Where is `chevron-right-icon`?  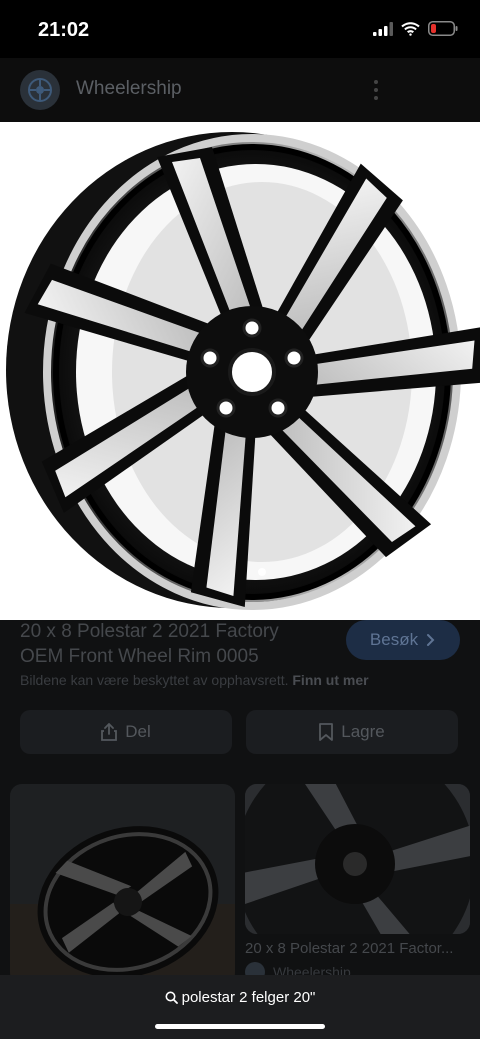
chevron-right-icon is located at coordinates (431, 640).